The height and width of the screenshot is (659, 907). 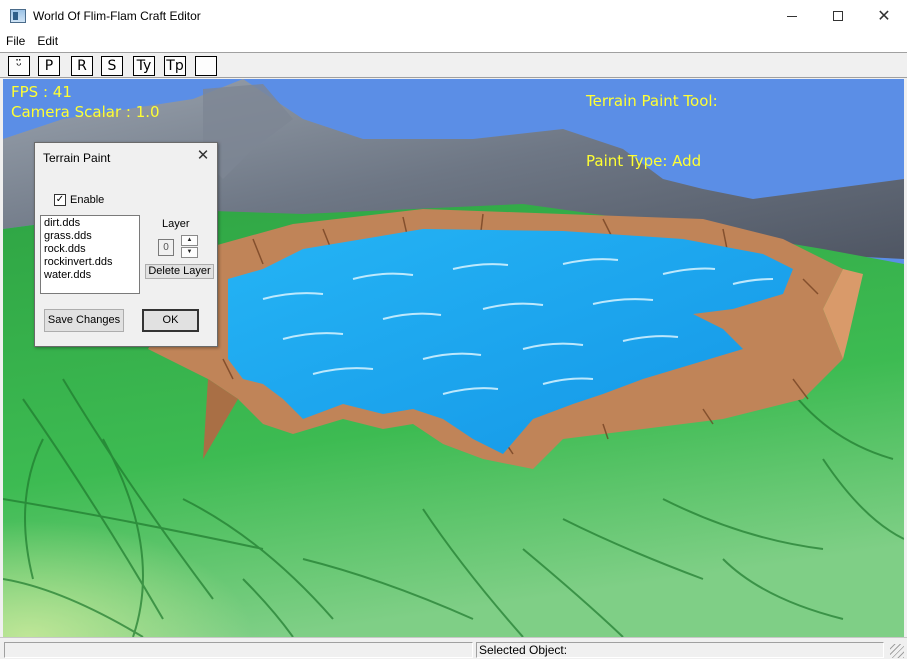 What do you see at coordinates (238, 650) in the screenshot?
I see `status-pane-left` at bounding box center [238, 650].